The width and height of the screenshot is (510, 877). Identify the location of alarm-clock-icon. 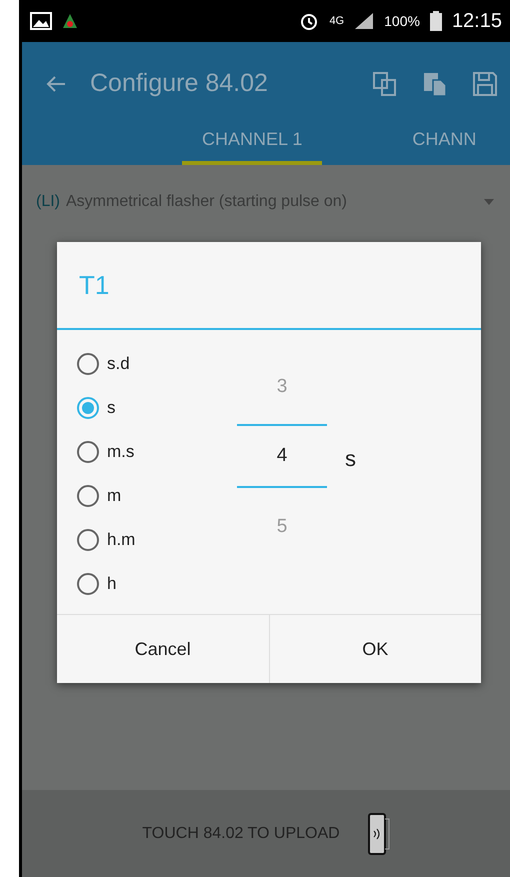
(309, 21).